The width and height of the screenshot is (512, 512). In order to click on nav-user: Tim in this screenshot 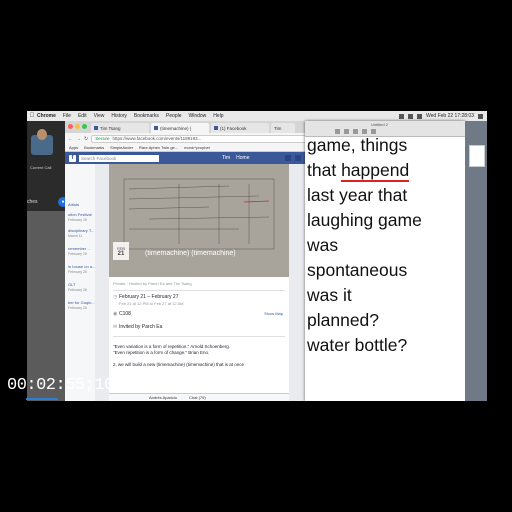, I will do `click(226, 158)`.